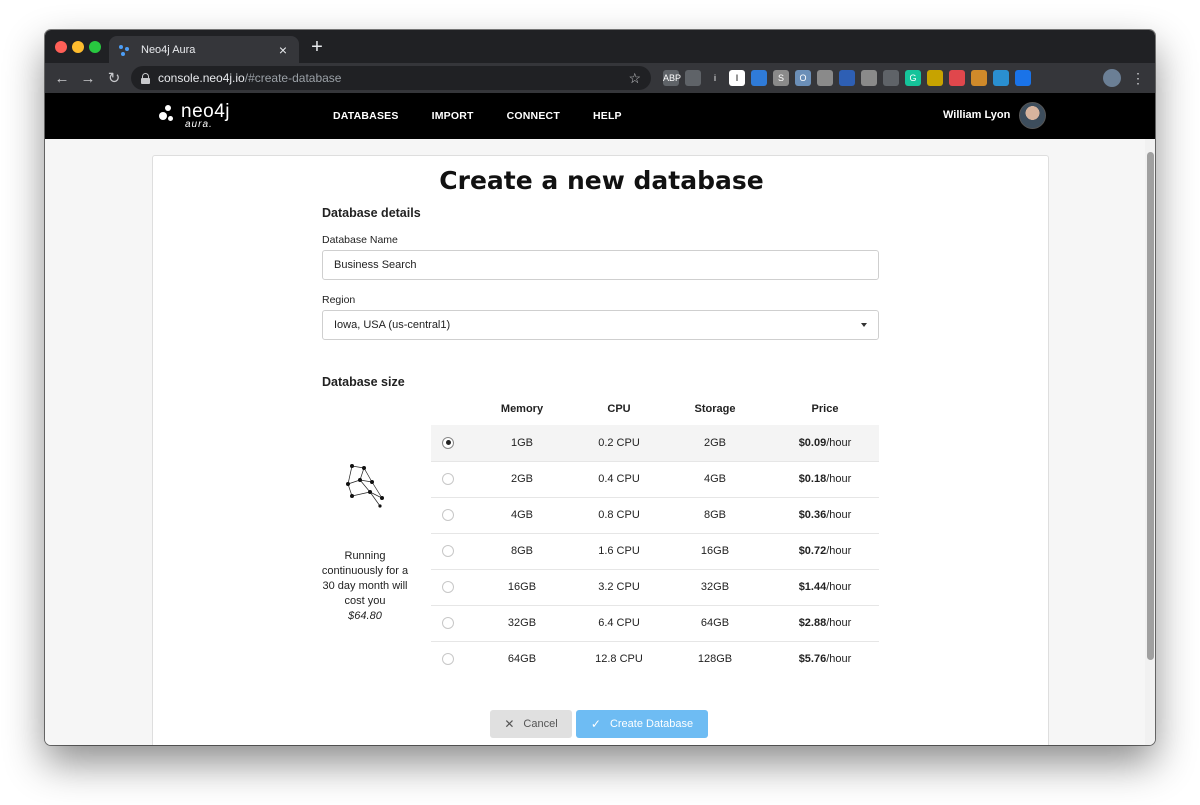  Describe the element at coordinates (812, 659) in the screenshot. I see `price-value: $5.76` at that location.